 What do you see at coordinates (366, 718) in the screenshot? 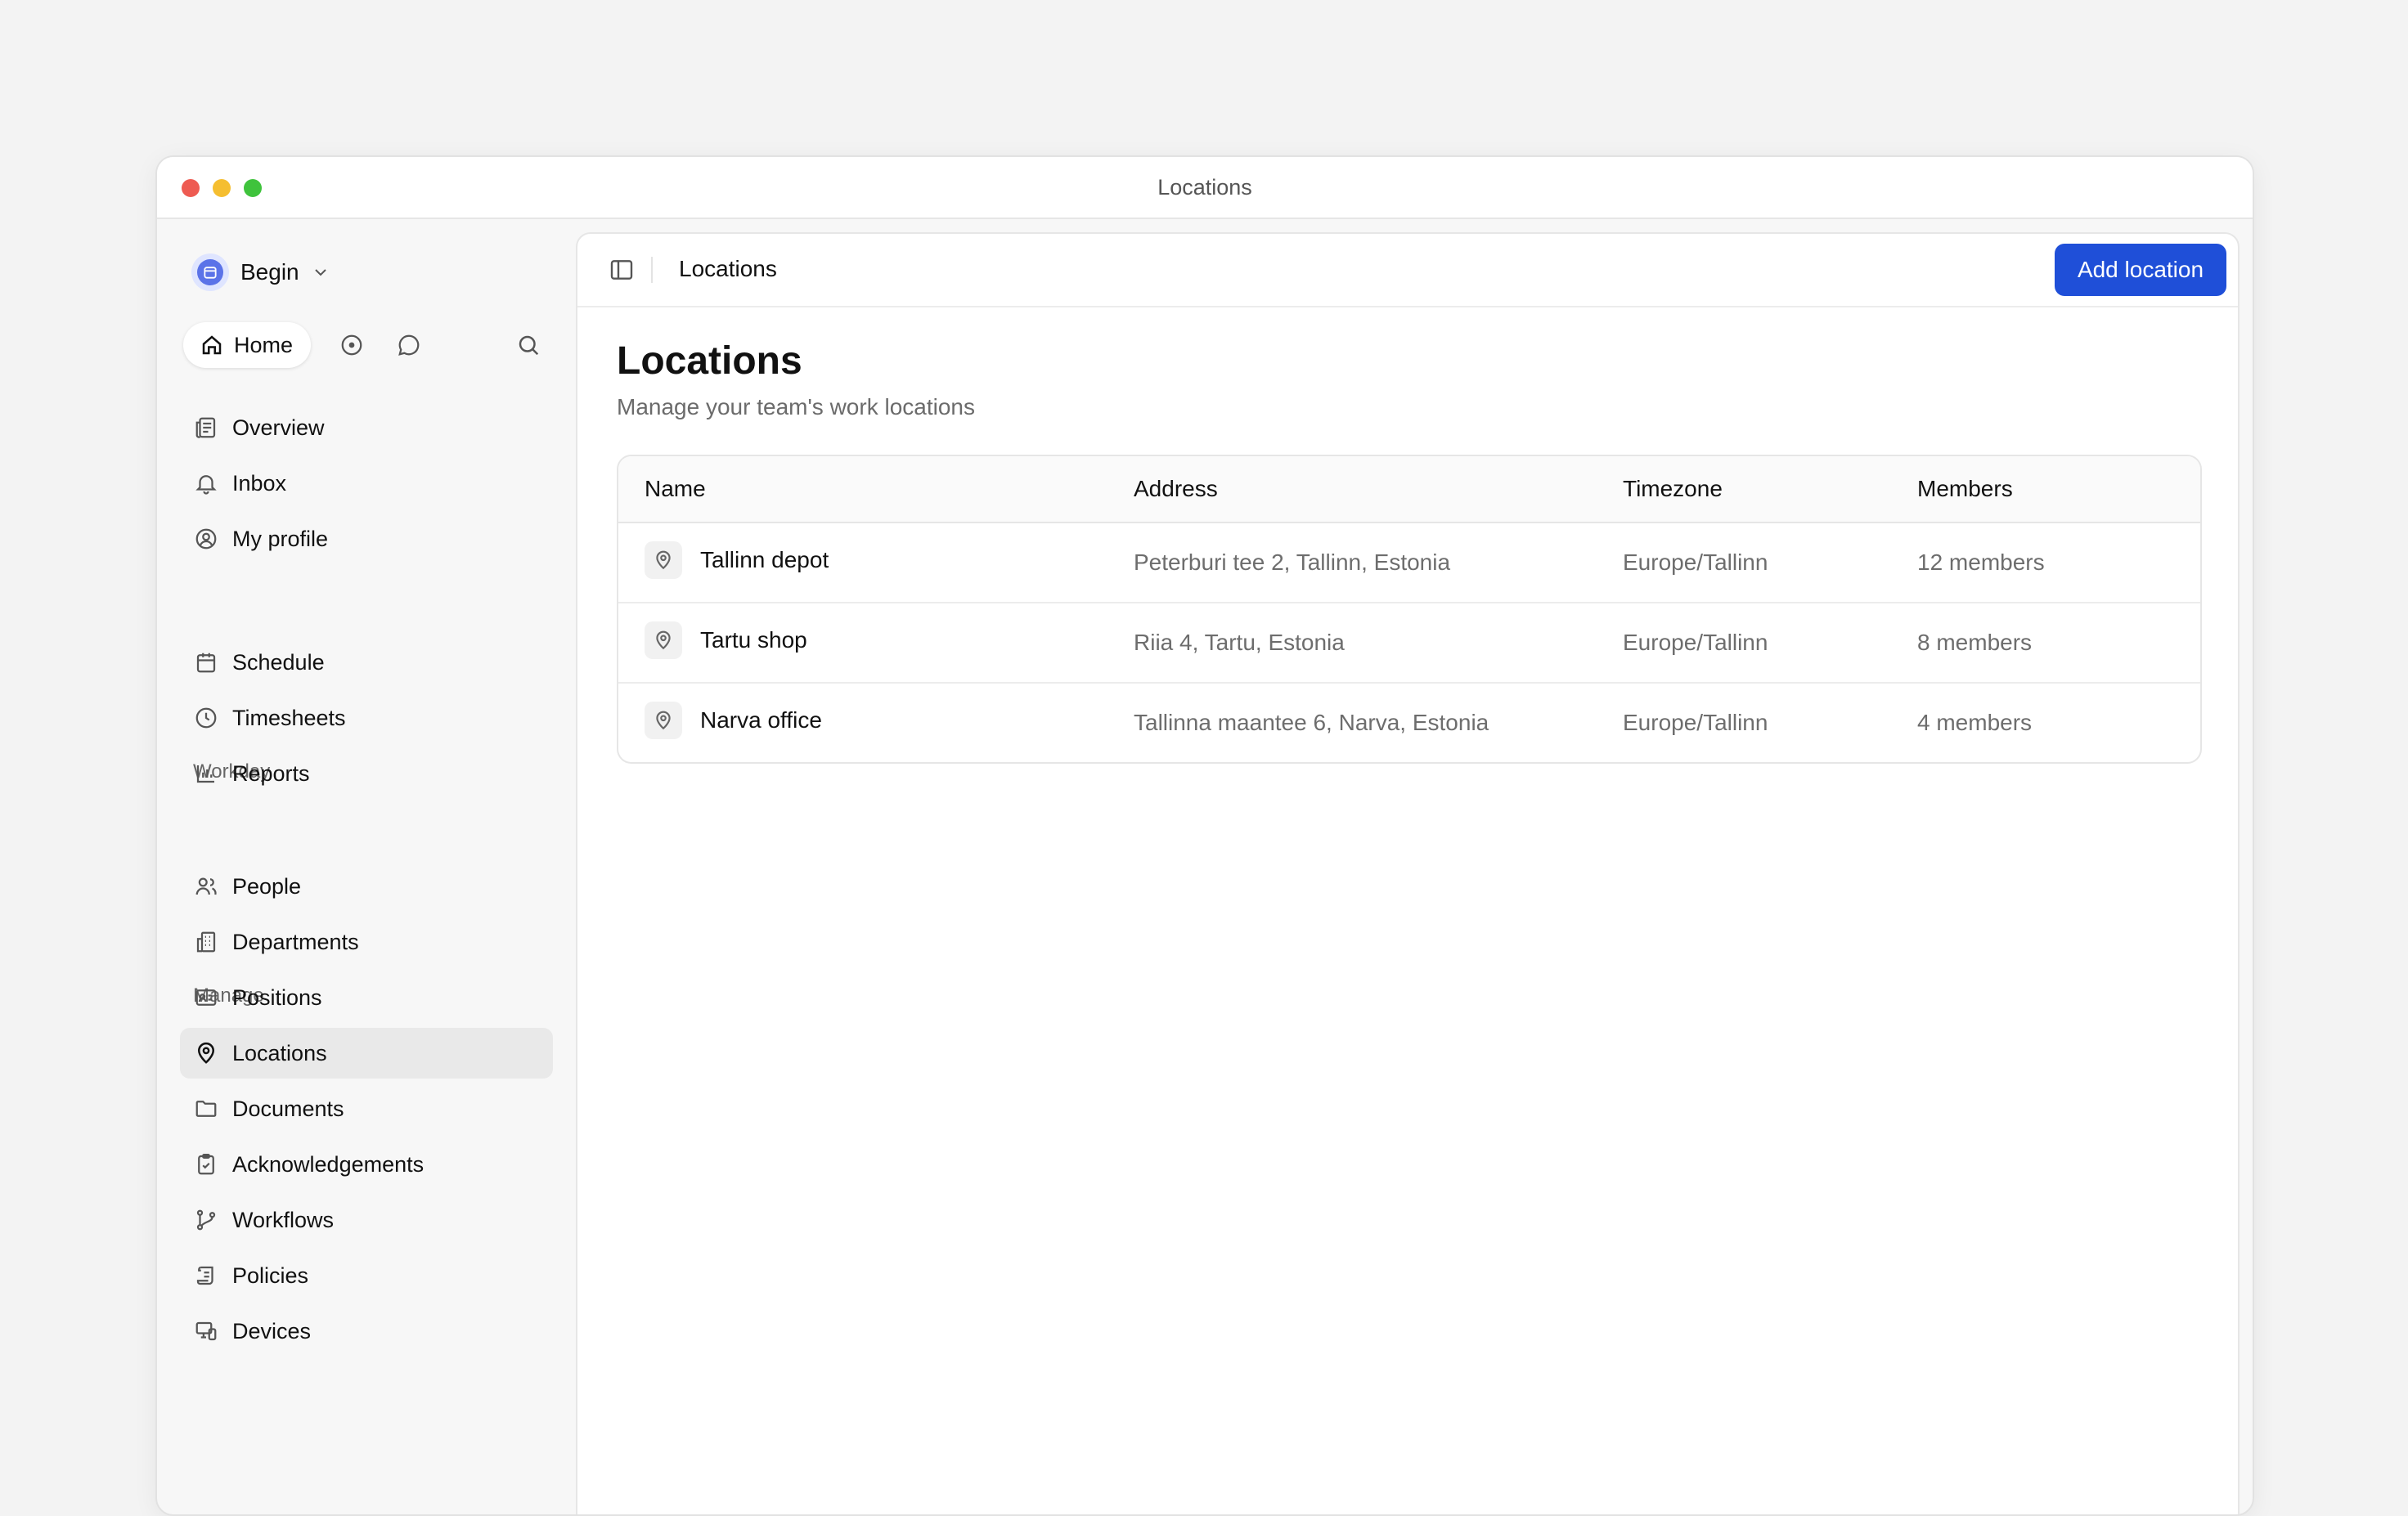
I see `sidebar-item-timesheets: Timesheets` at bounding box center [366, 718].